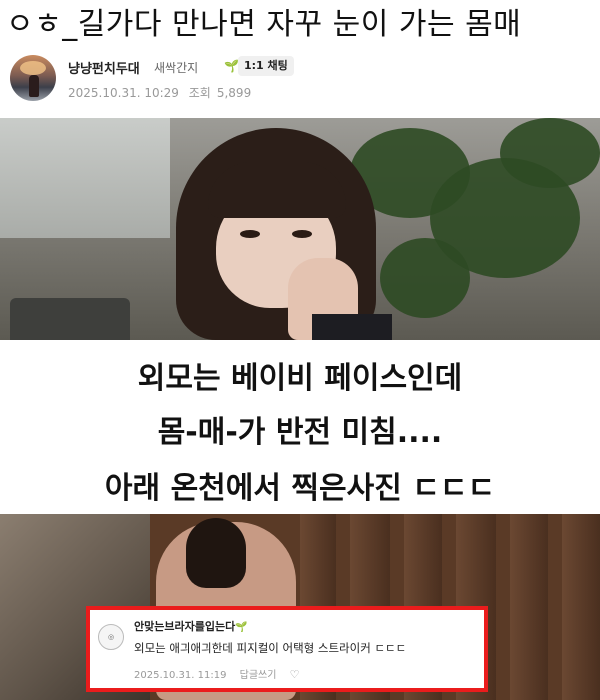 This screenshot has height=700, width=600. I want to click on views-count: 5,899, so click(234, 93).